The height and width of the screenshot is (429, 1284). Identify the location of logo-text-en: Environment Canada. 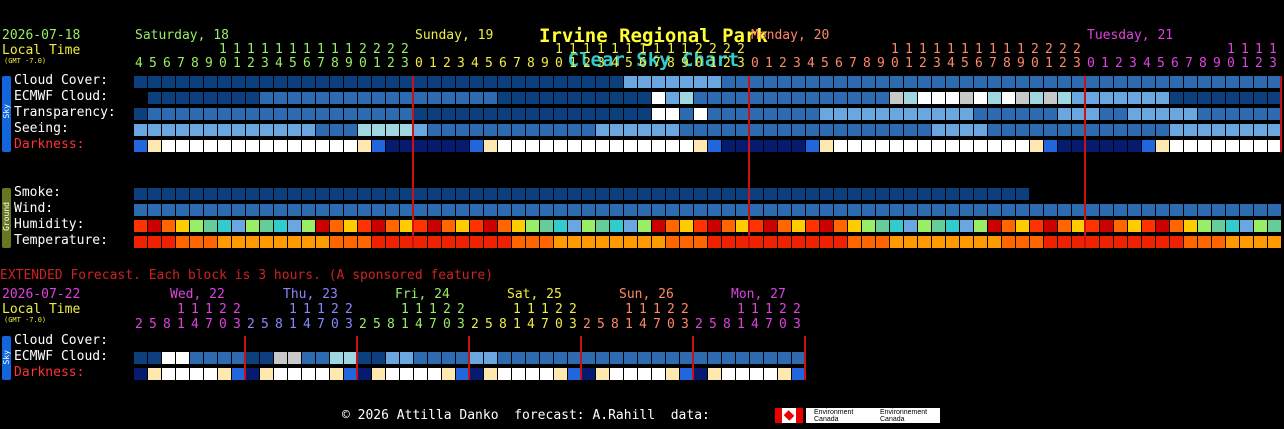
(834, 416).